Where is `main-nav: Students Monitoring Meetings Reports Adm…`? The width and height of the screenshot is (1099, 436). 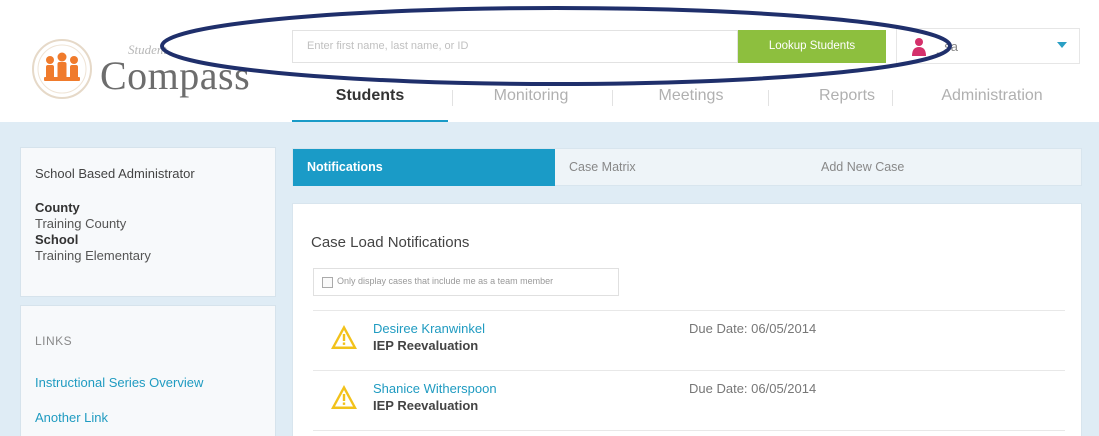
main-nav: Students Monitoring Meetings Reports Adm… is located at coordinates (687, 102).